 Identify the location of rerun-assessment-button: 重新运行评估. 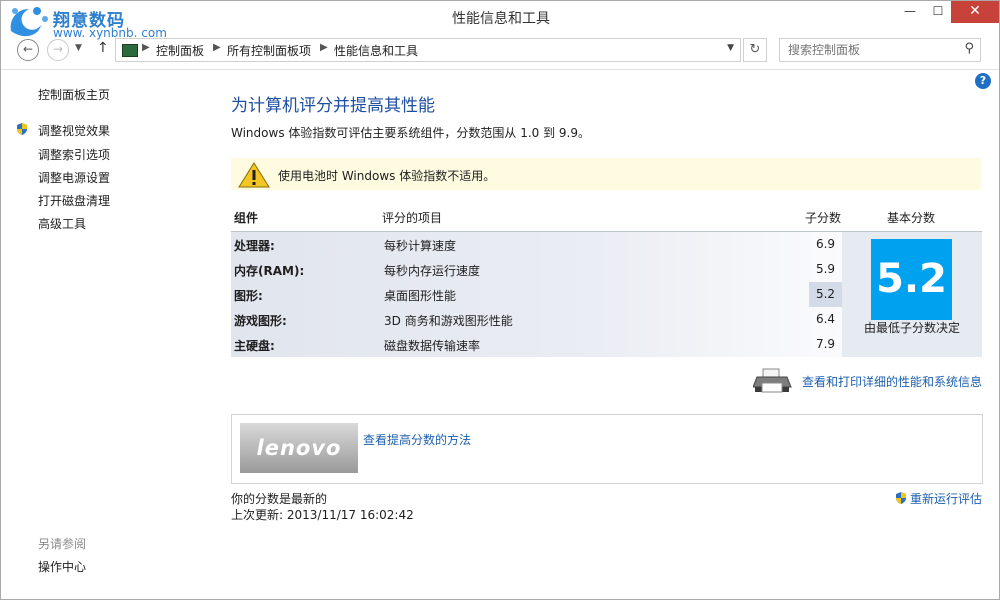
(939, 498).